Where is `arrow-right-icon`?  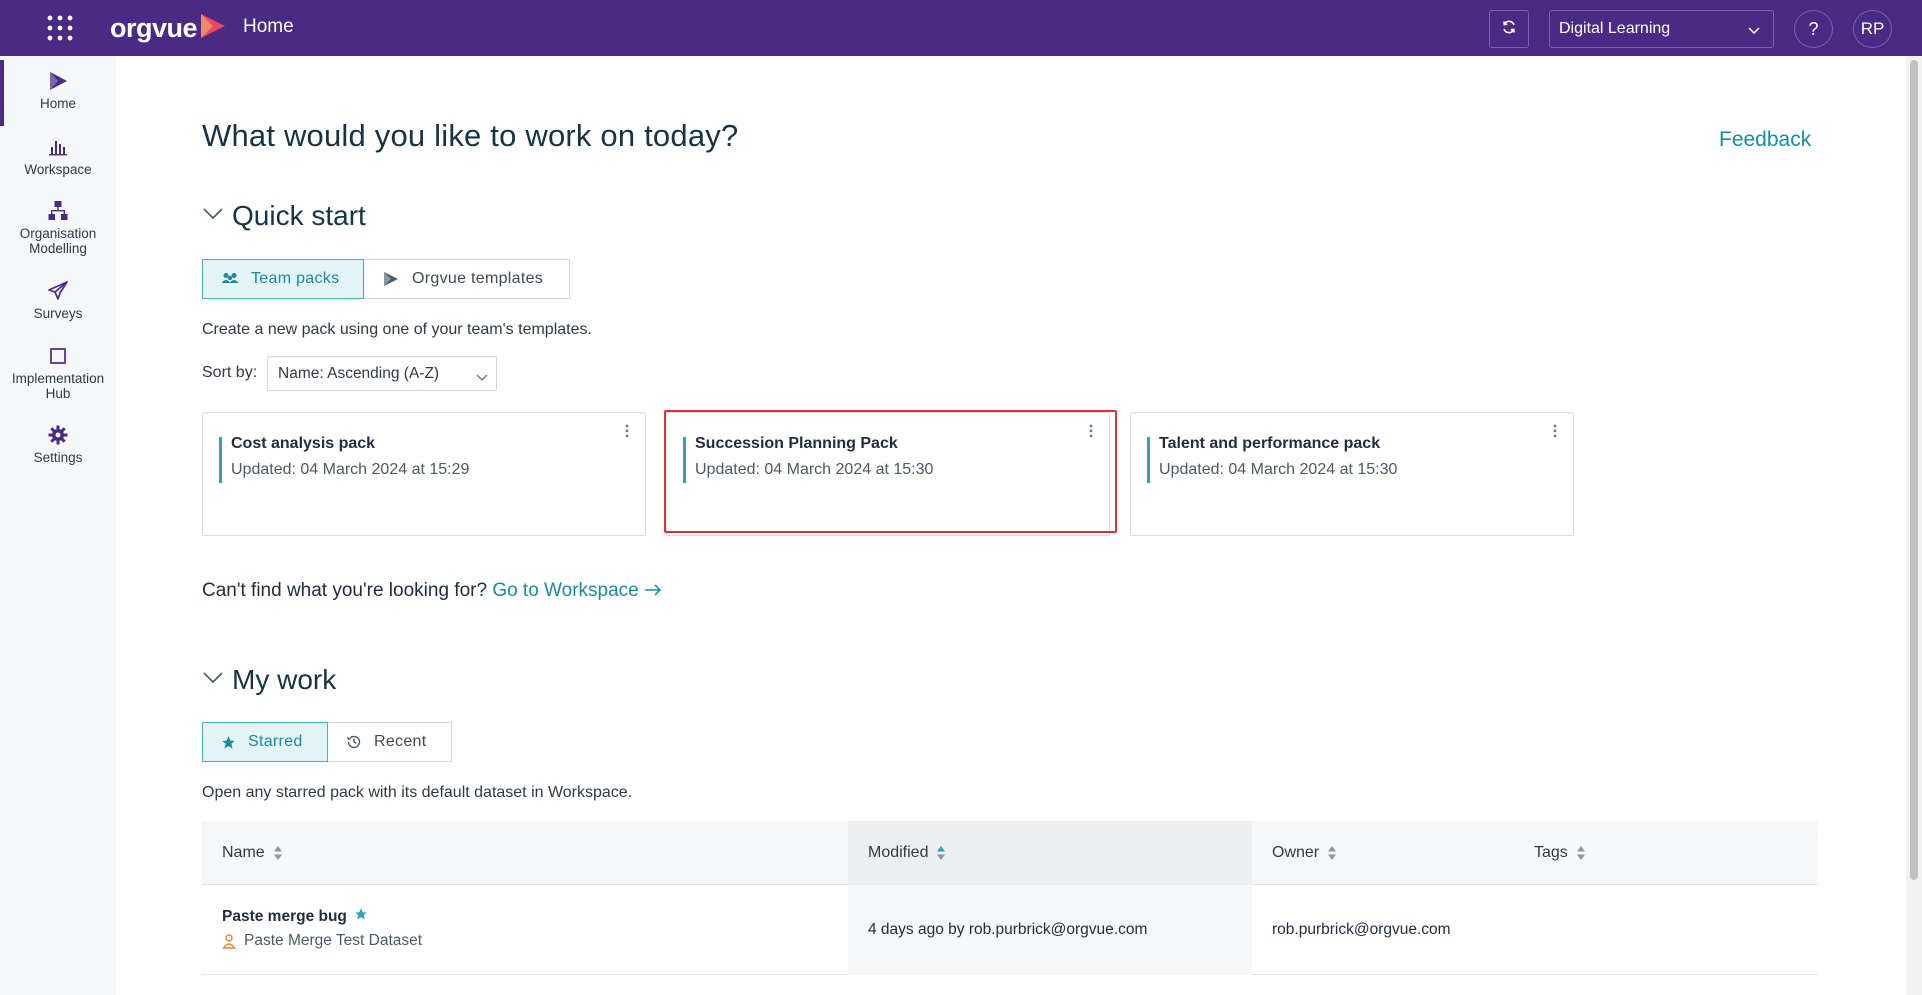
arrow-right-icon is located at coordinates (653, 590).